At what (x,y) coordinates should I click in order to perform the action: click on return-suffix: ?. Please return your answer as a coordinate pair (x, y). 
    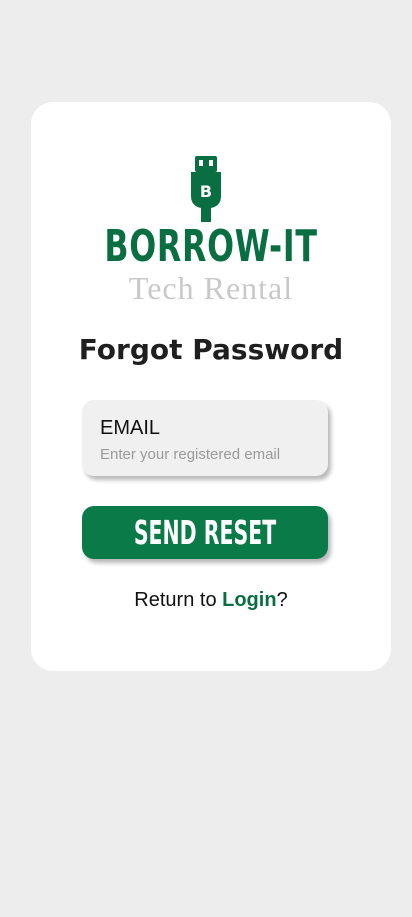
    Looking at the image, I should click on (282, 600).